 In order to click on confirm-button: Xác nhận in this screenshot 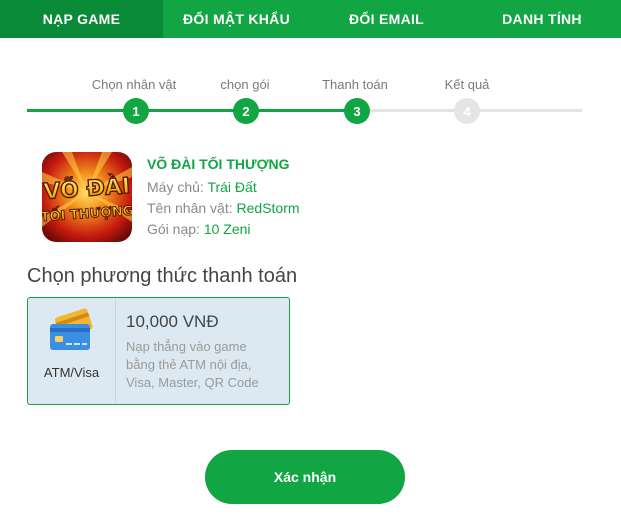, I will do `click(305, 477)`.